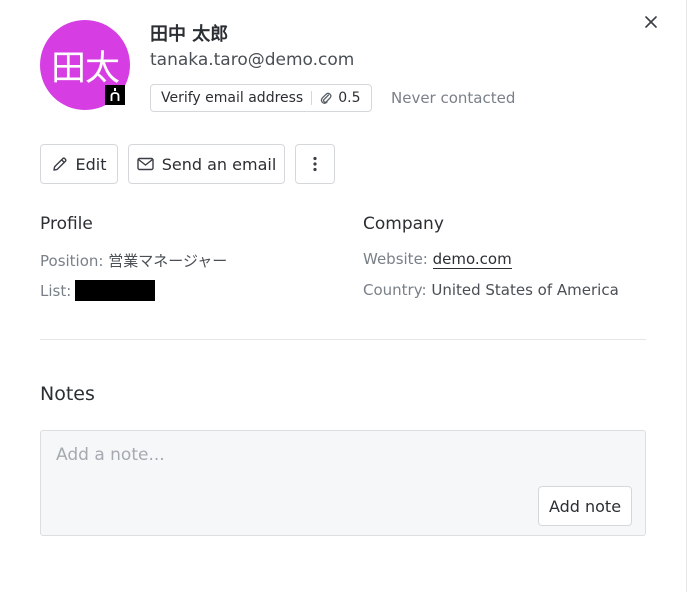 The width and height of the screenshot is (689, 592). What do you see at coordinates (686, 296) in the screenshot?
I see `panel-border` at bounding box center [686, 296].